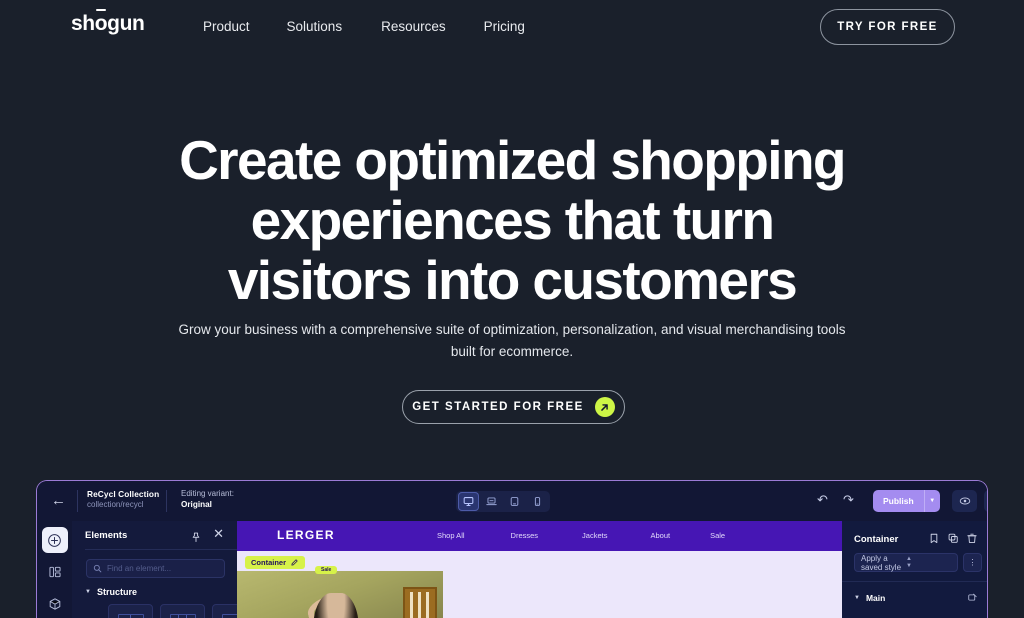 The height and width of the screenshot is (618, 1024). I want to click on tablet-view-icon, so click(514, 501).